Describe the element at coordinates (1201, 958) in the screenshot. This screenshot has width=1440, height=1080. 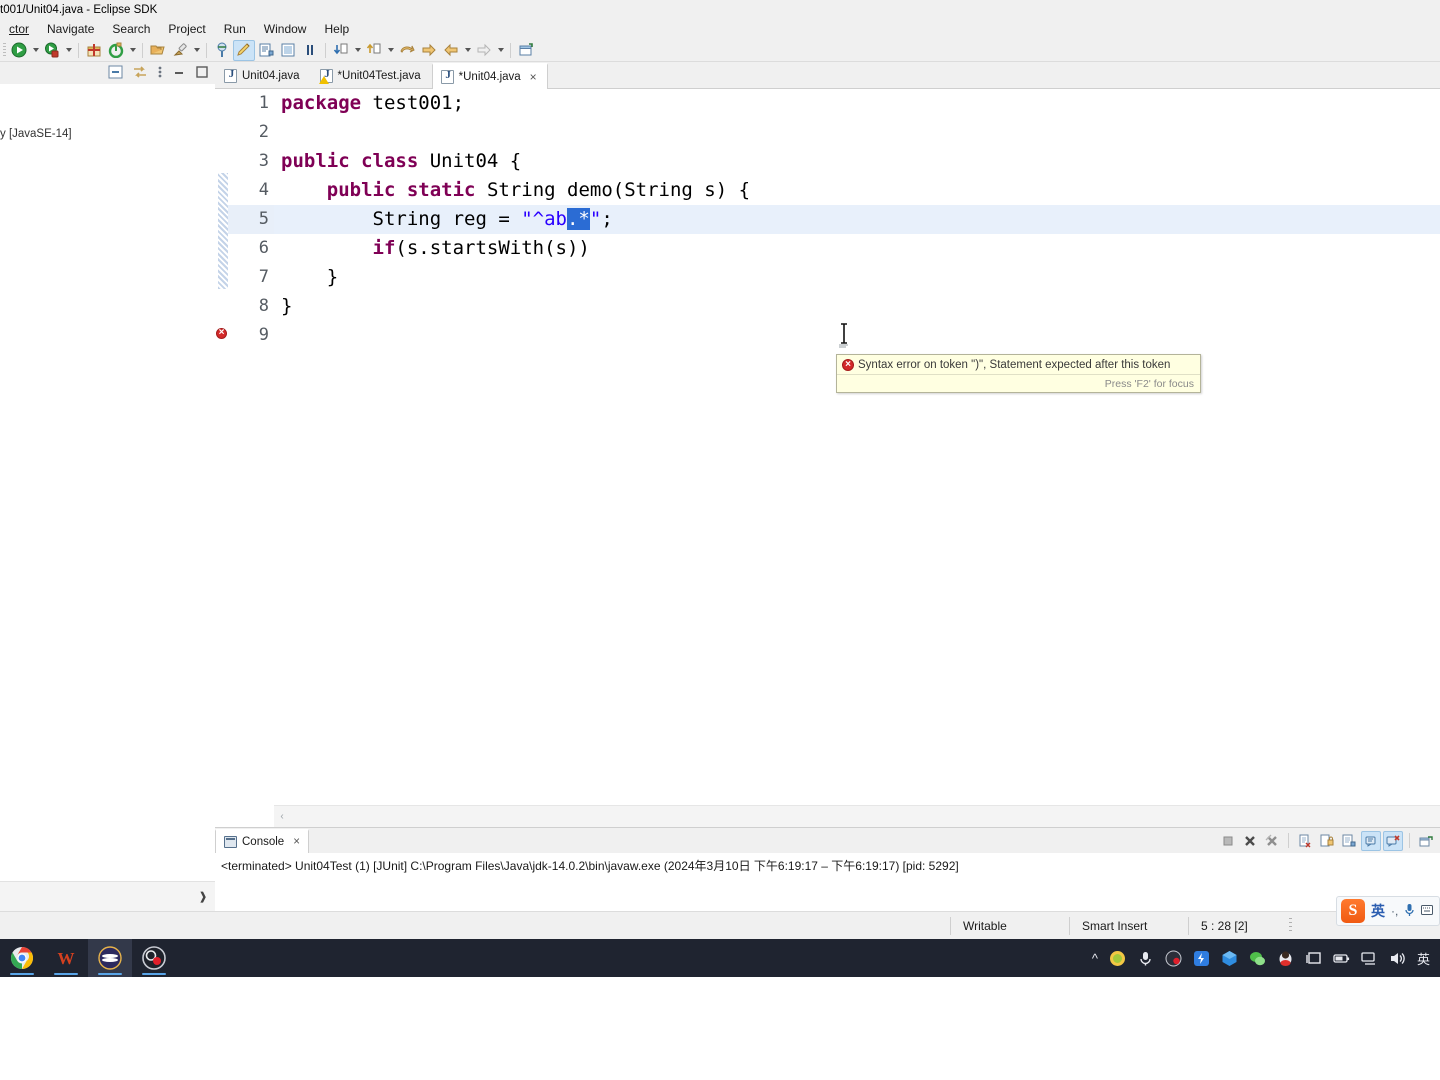
I see `thunder-tray-icon` at that location.